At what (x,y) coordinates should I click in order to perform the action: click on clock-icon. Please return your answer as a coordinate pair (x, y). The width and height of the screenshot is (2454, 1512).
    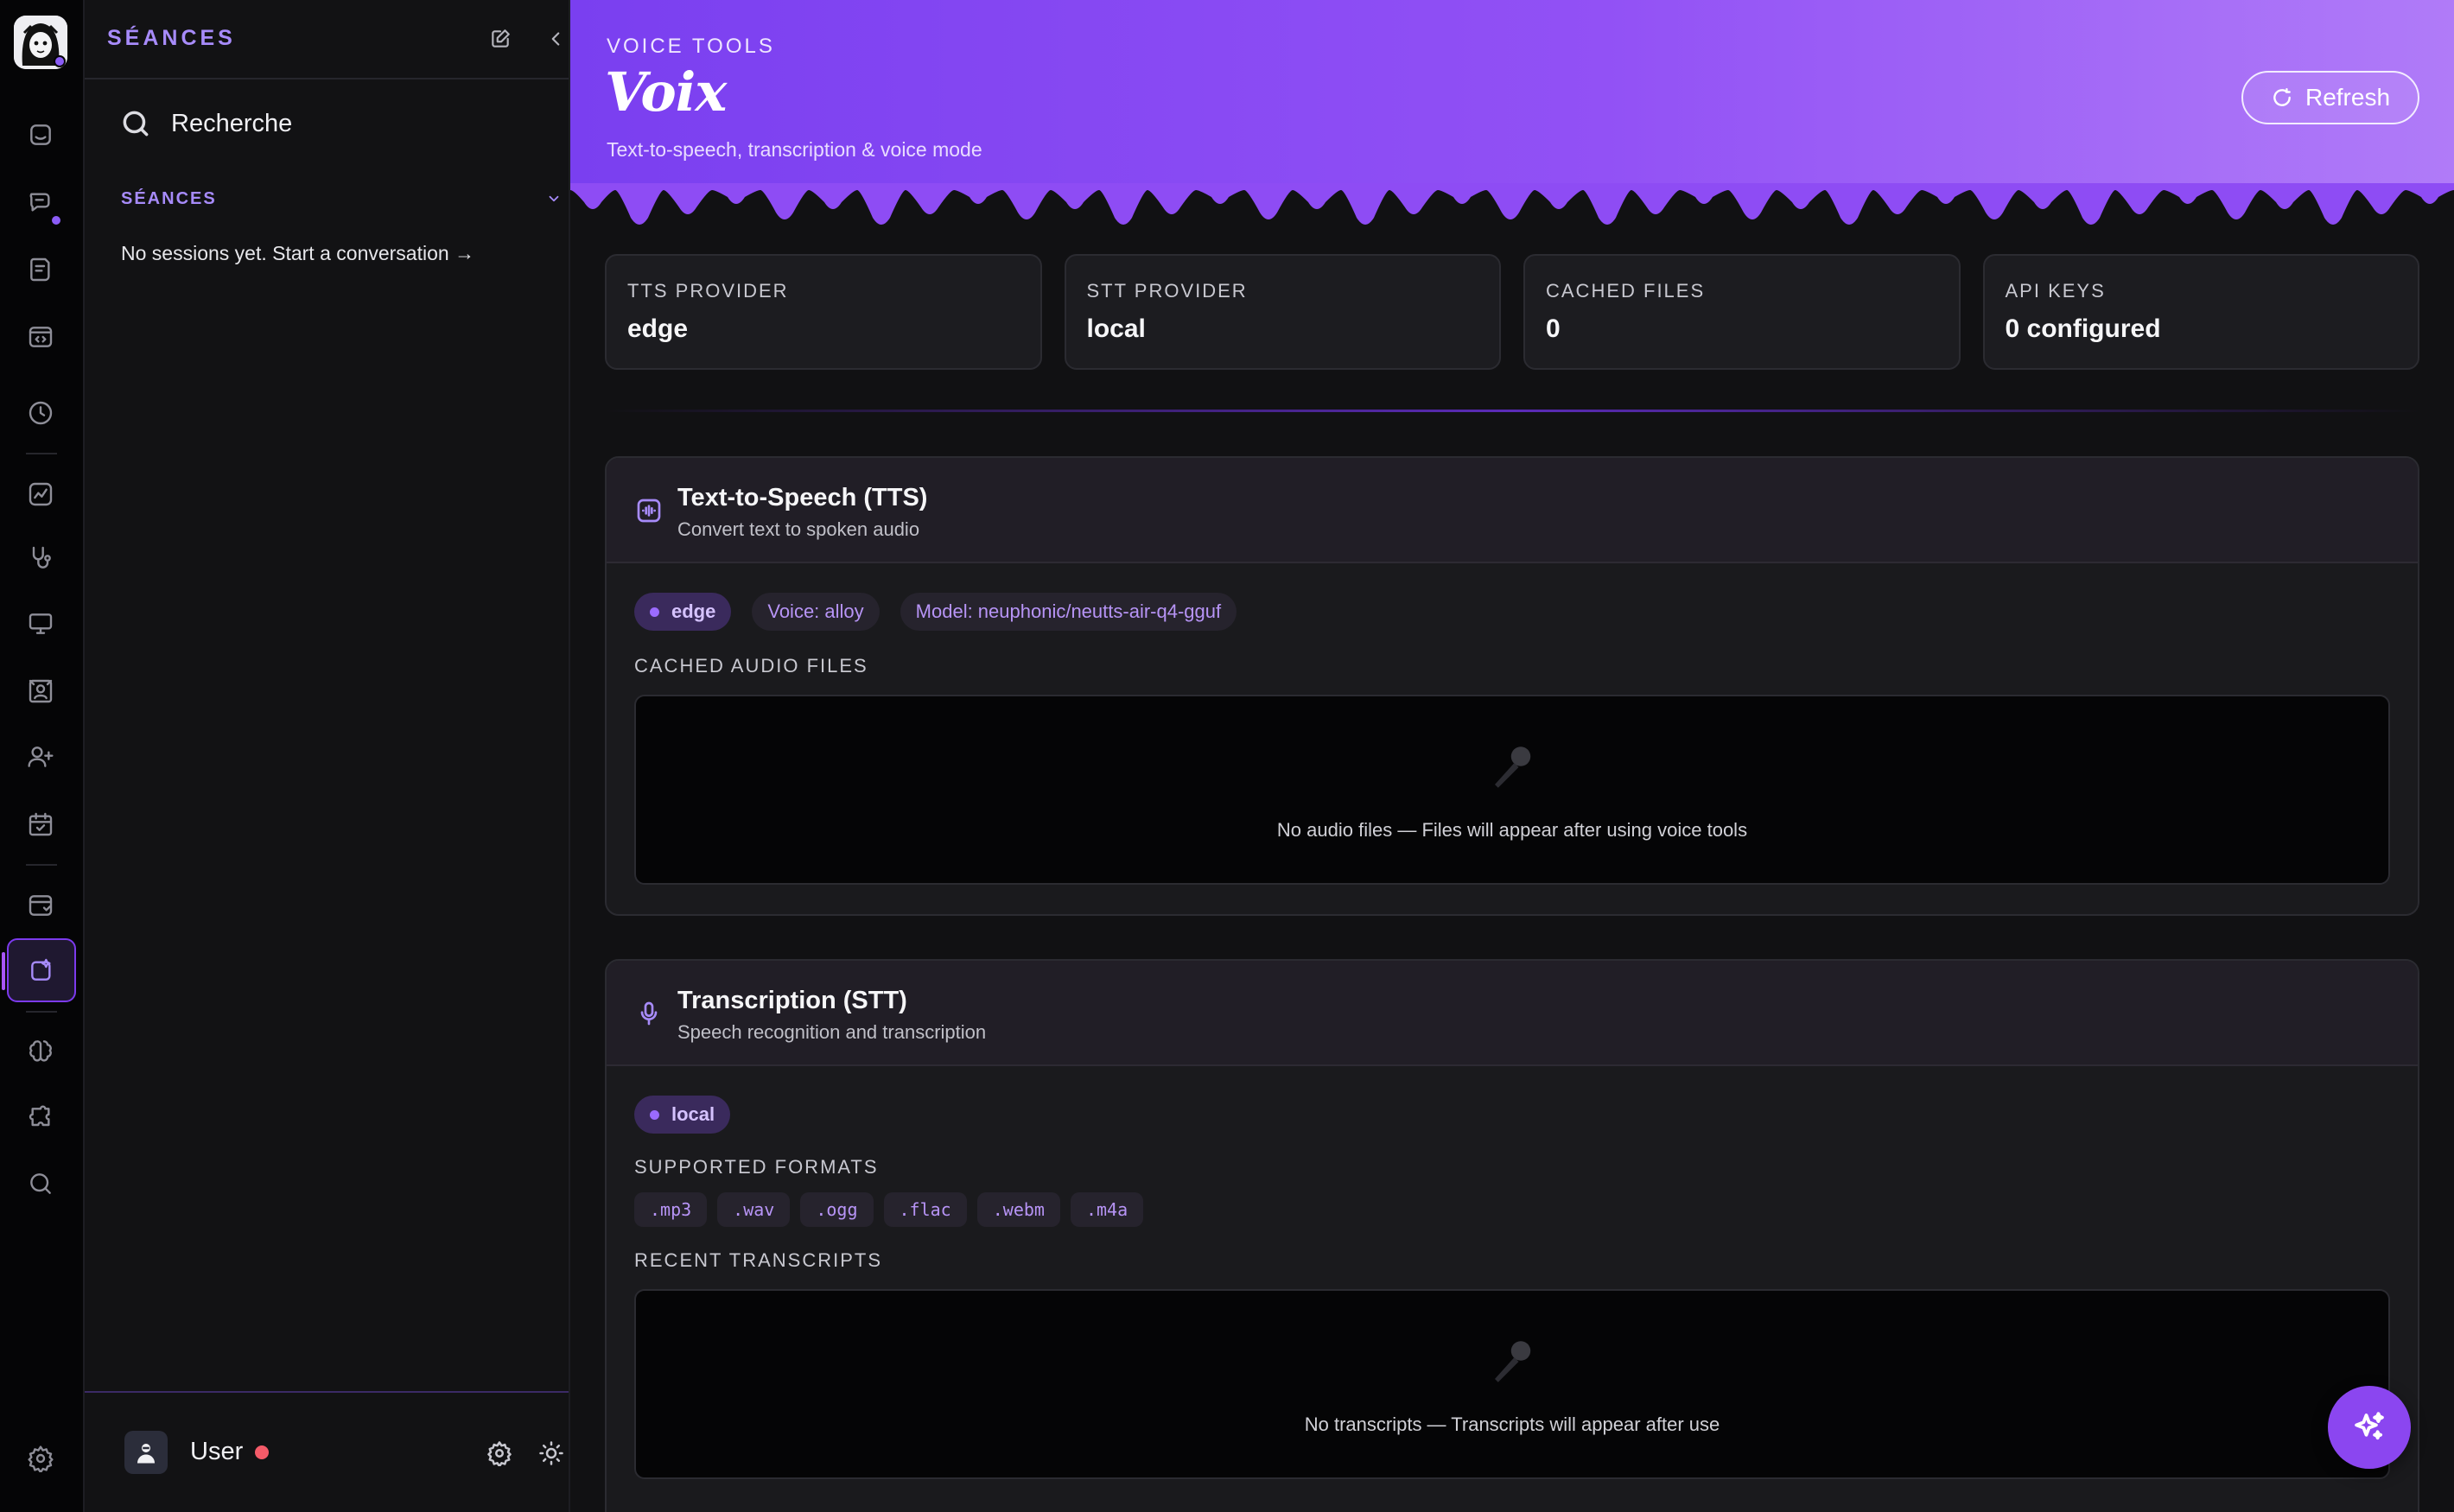
    Looking at the image, I should click on (41, 413).